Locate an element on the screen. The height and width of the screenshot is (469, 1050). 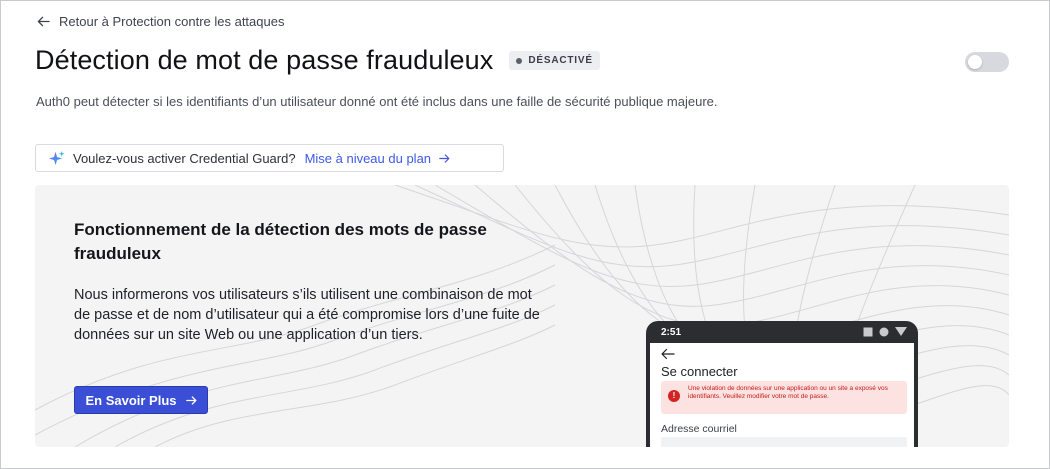
learn-more-button-label: En Savoir Plus is located at coordinates (130, 400).